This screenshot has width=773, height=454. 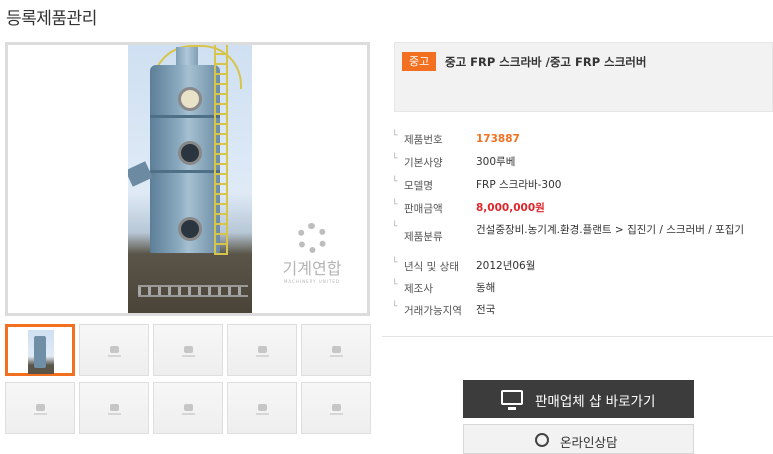 What do you see at coordinates (496, 162) in the screenshot?
I see `info-value: 300루베` at bounding box center [496, 162].